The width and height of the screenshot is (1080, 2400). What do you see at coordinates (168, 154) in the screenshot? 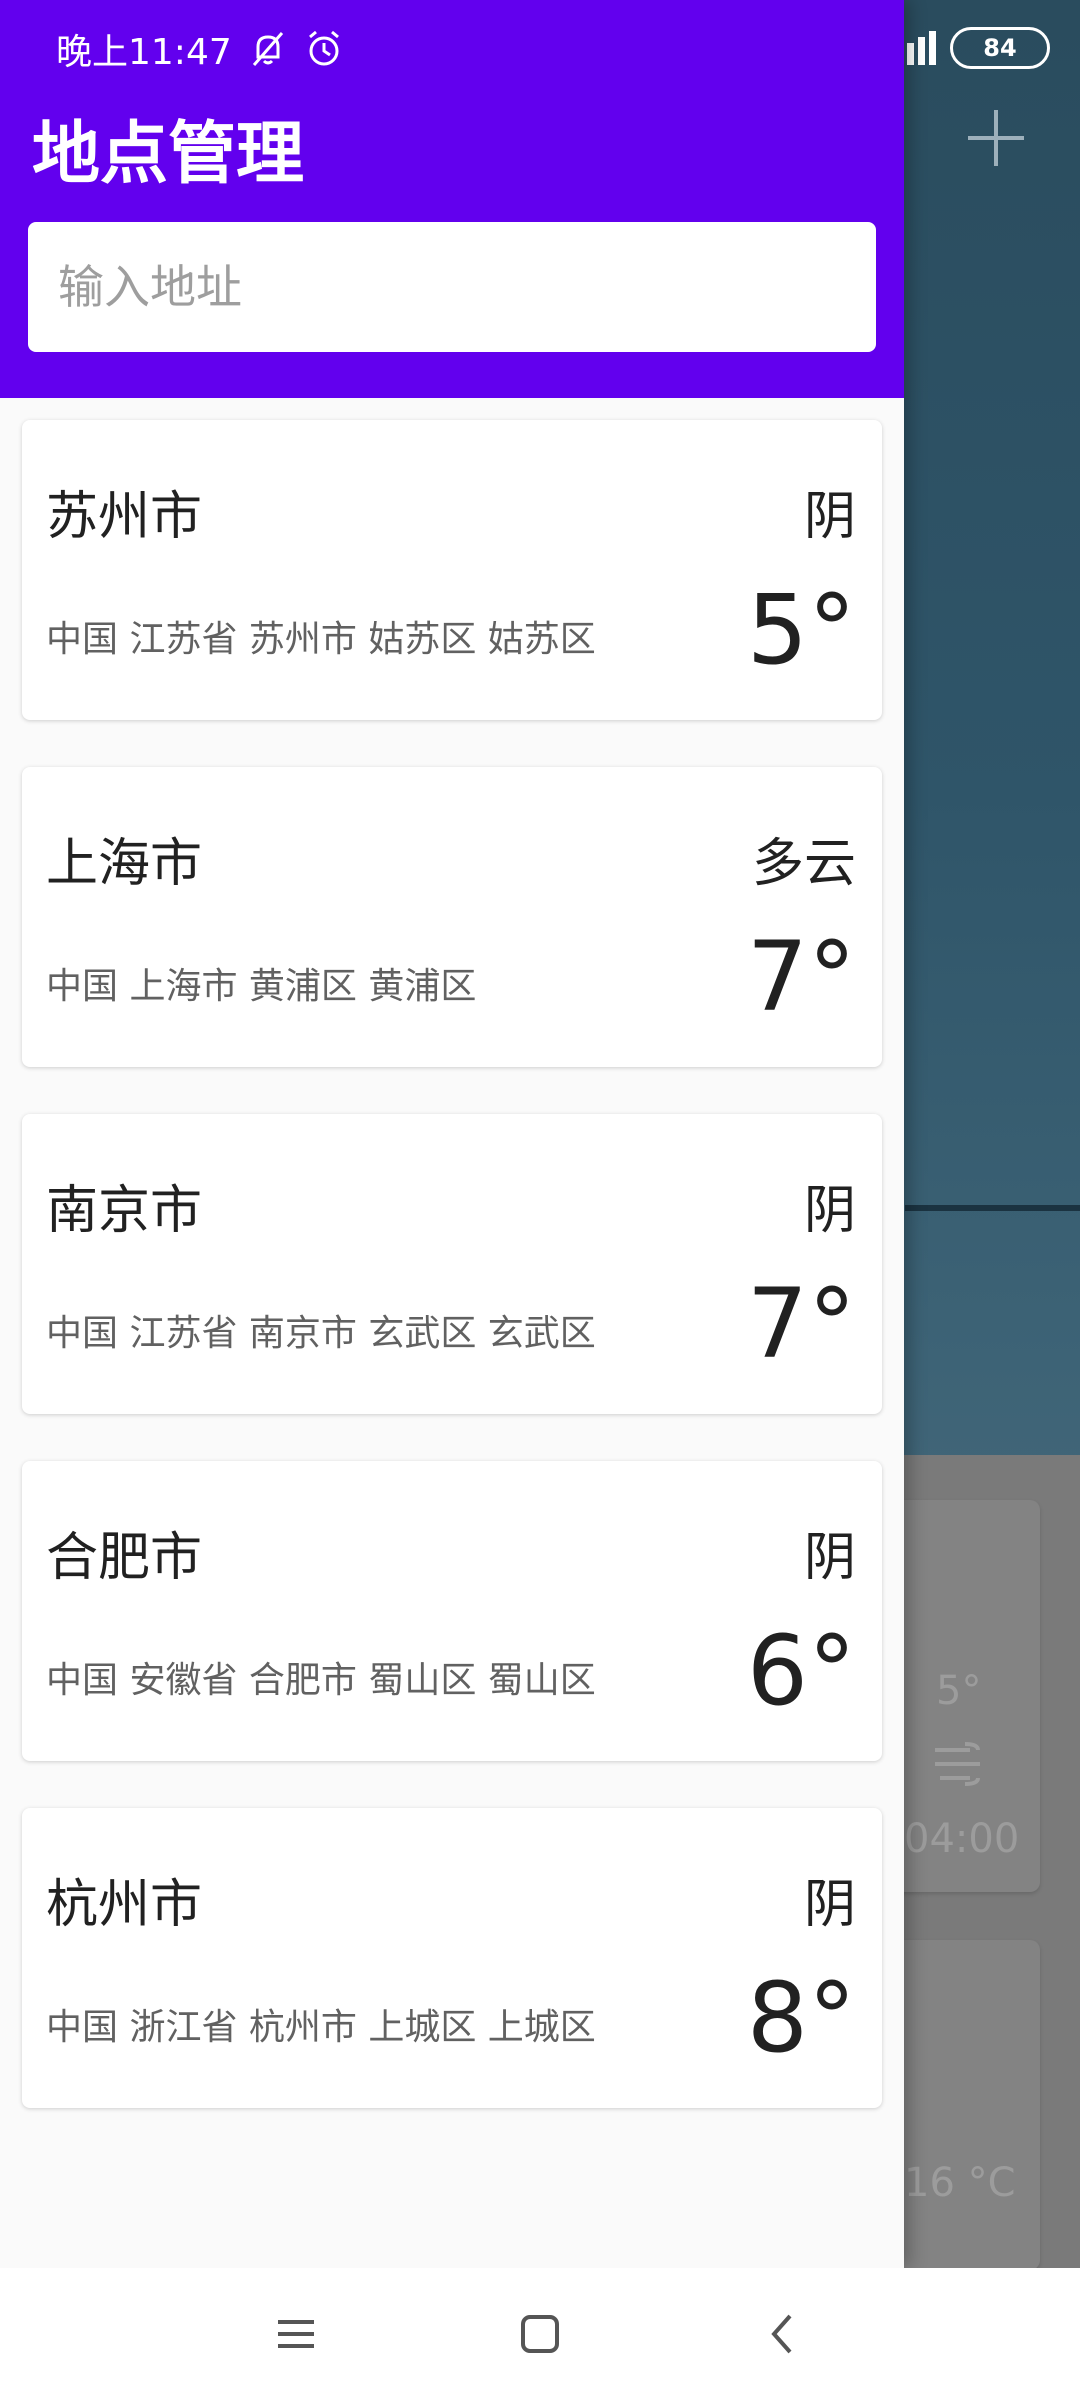
I see `page-title: 地点管理` at bounding box center [168, 154].